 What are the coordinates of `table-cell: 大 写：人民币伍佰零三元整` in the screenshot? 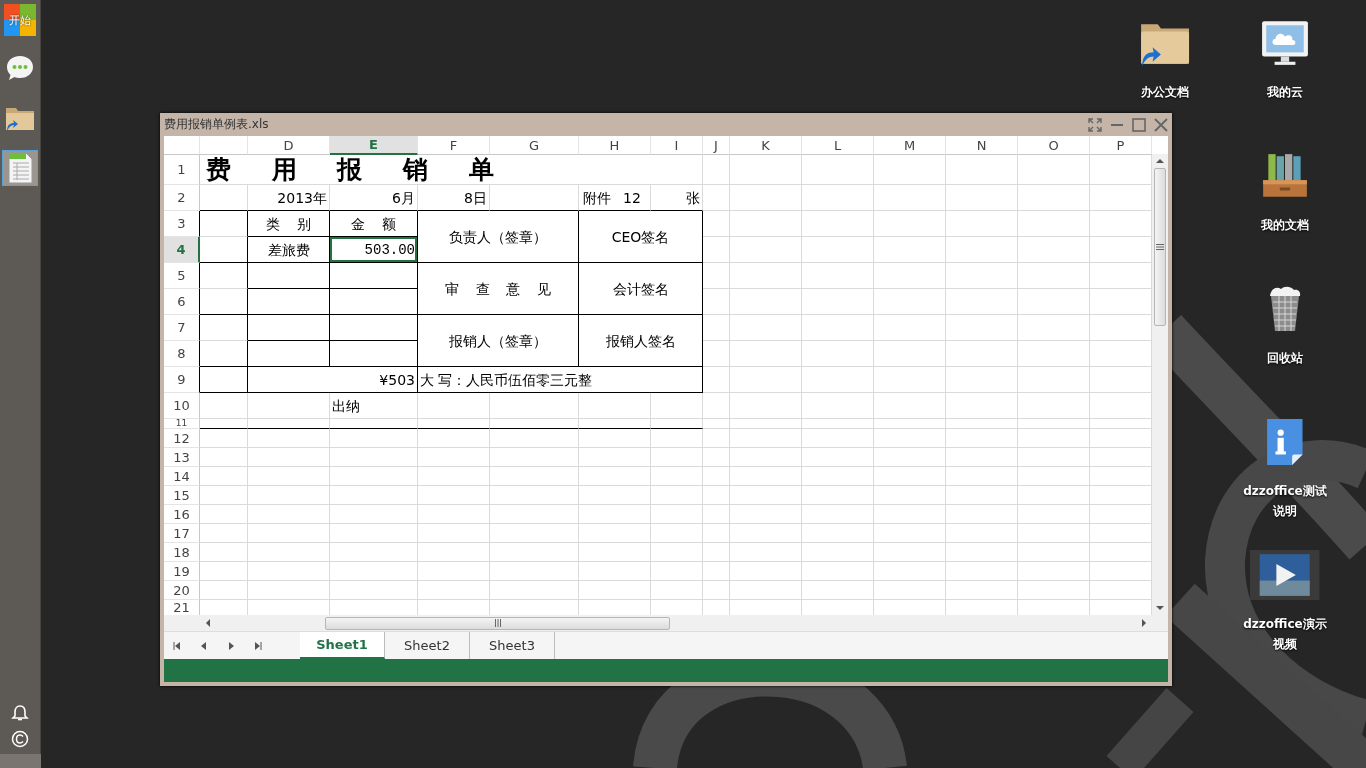 It's located at (560, 380).